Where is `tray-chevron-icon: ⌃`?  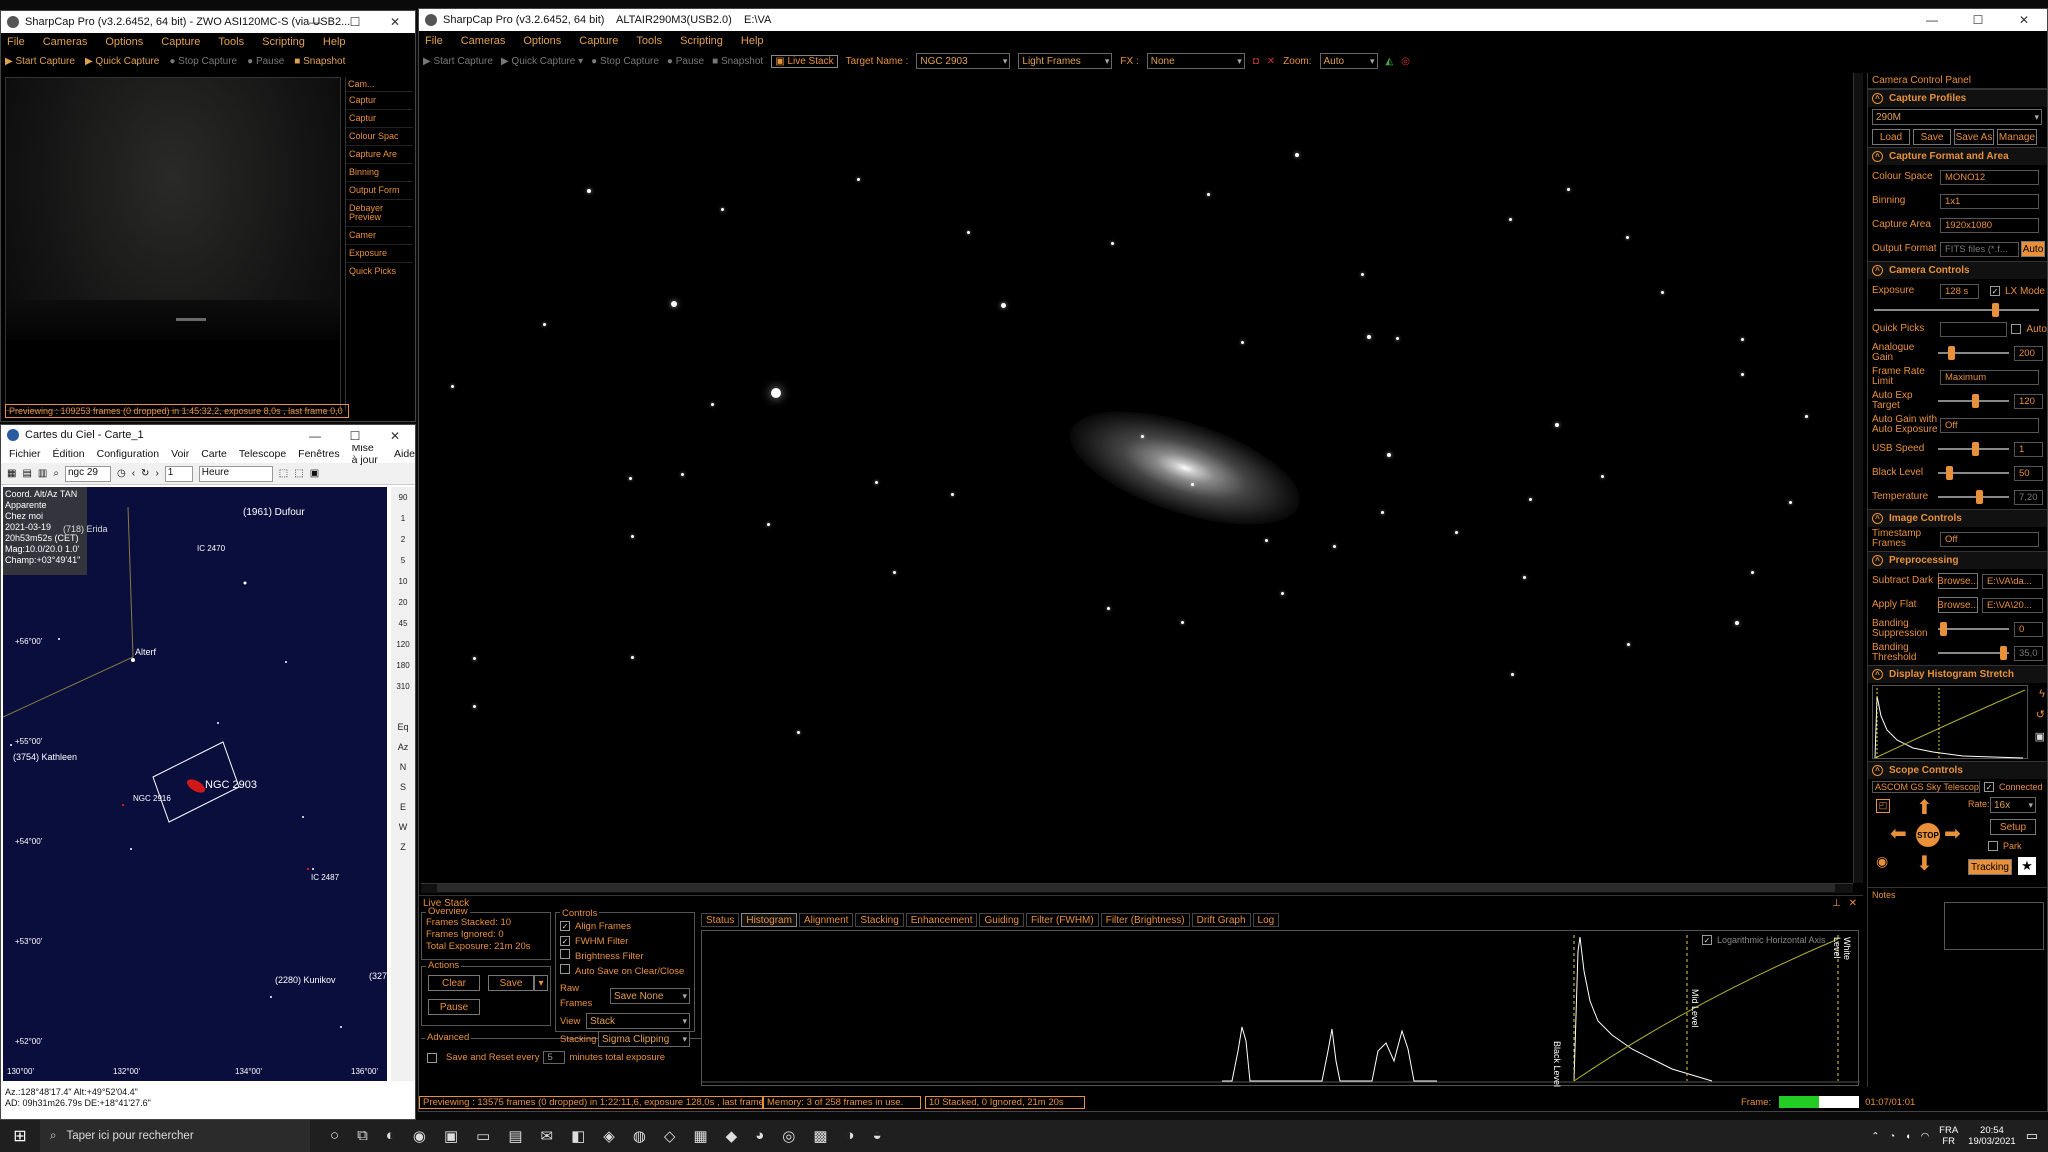 tray-chevron-icon: ⌃ is located at coordinates (1875, 1136).